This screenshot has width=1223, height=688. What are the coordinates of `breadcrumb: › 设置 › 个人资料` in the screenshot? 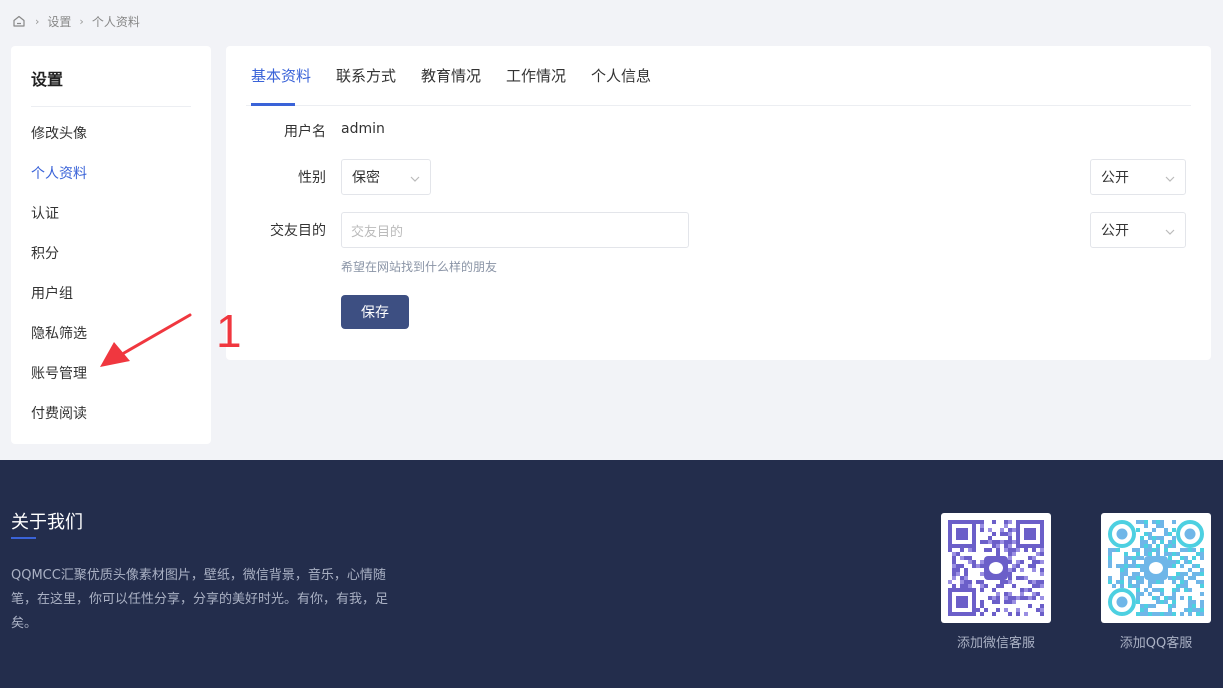 It's located at (75, 21).